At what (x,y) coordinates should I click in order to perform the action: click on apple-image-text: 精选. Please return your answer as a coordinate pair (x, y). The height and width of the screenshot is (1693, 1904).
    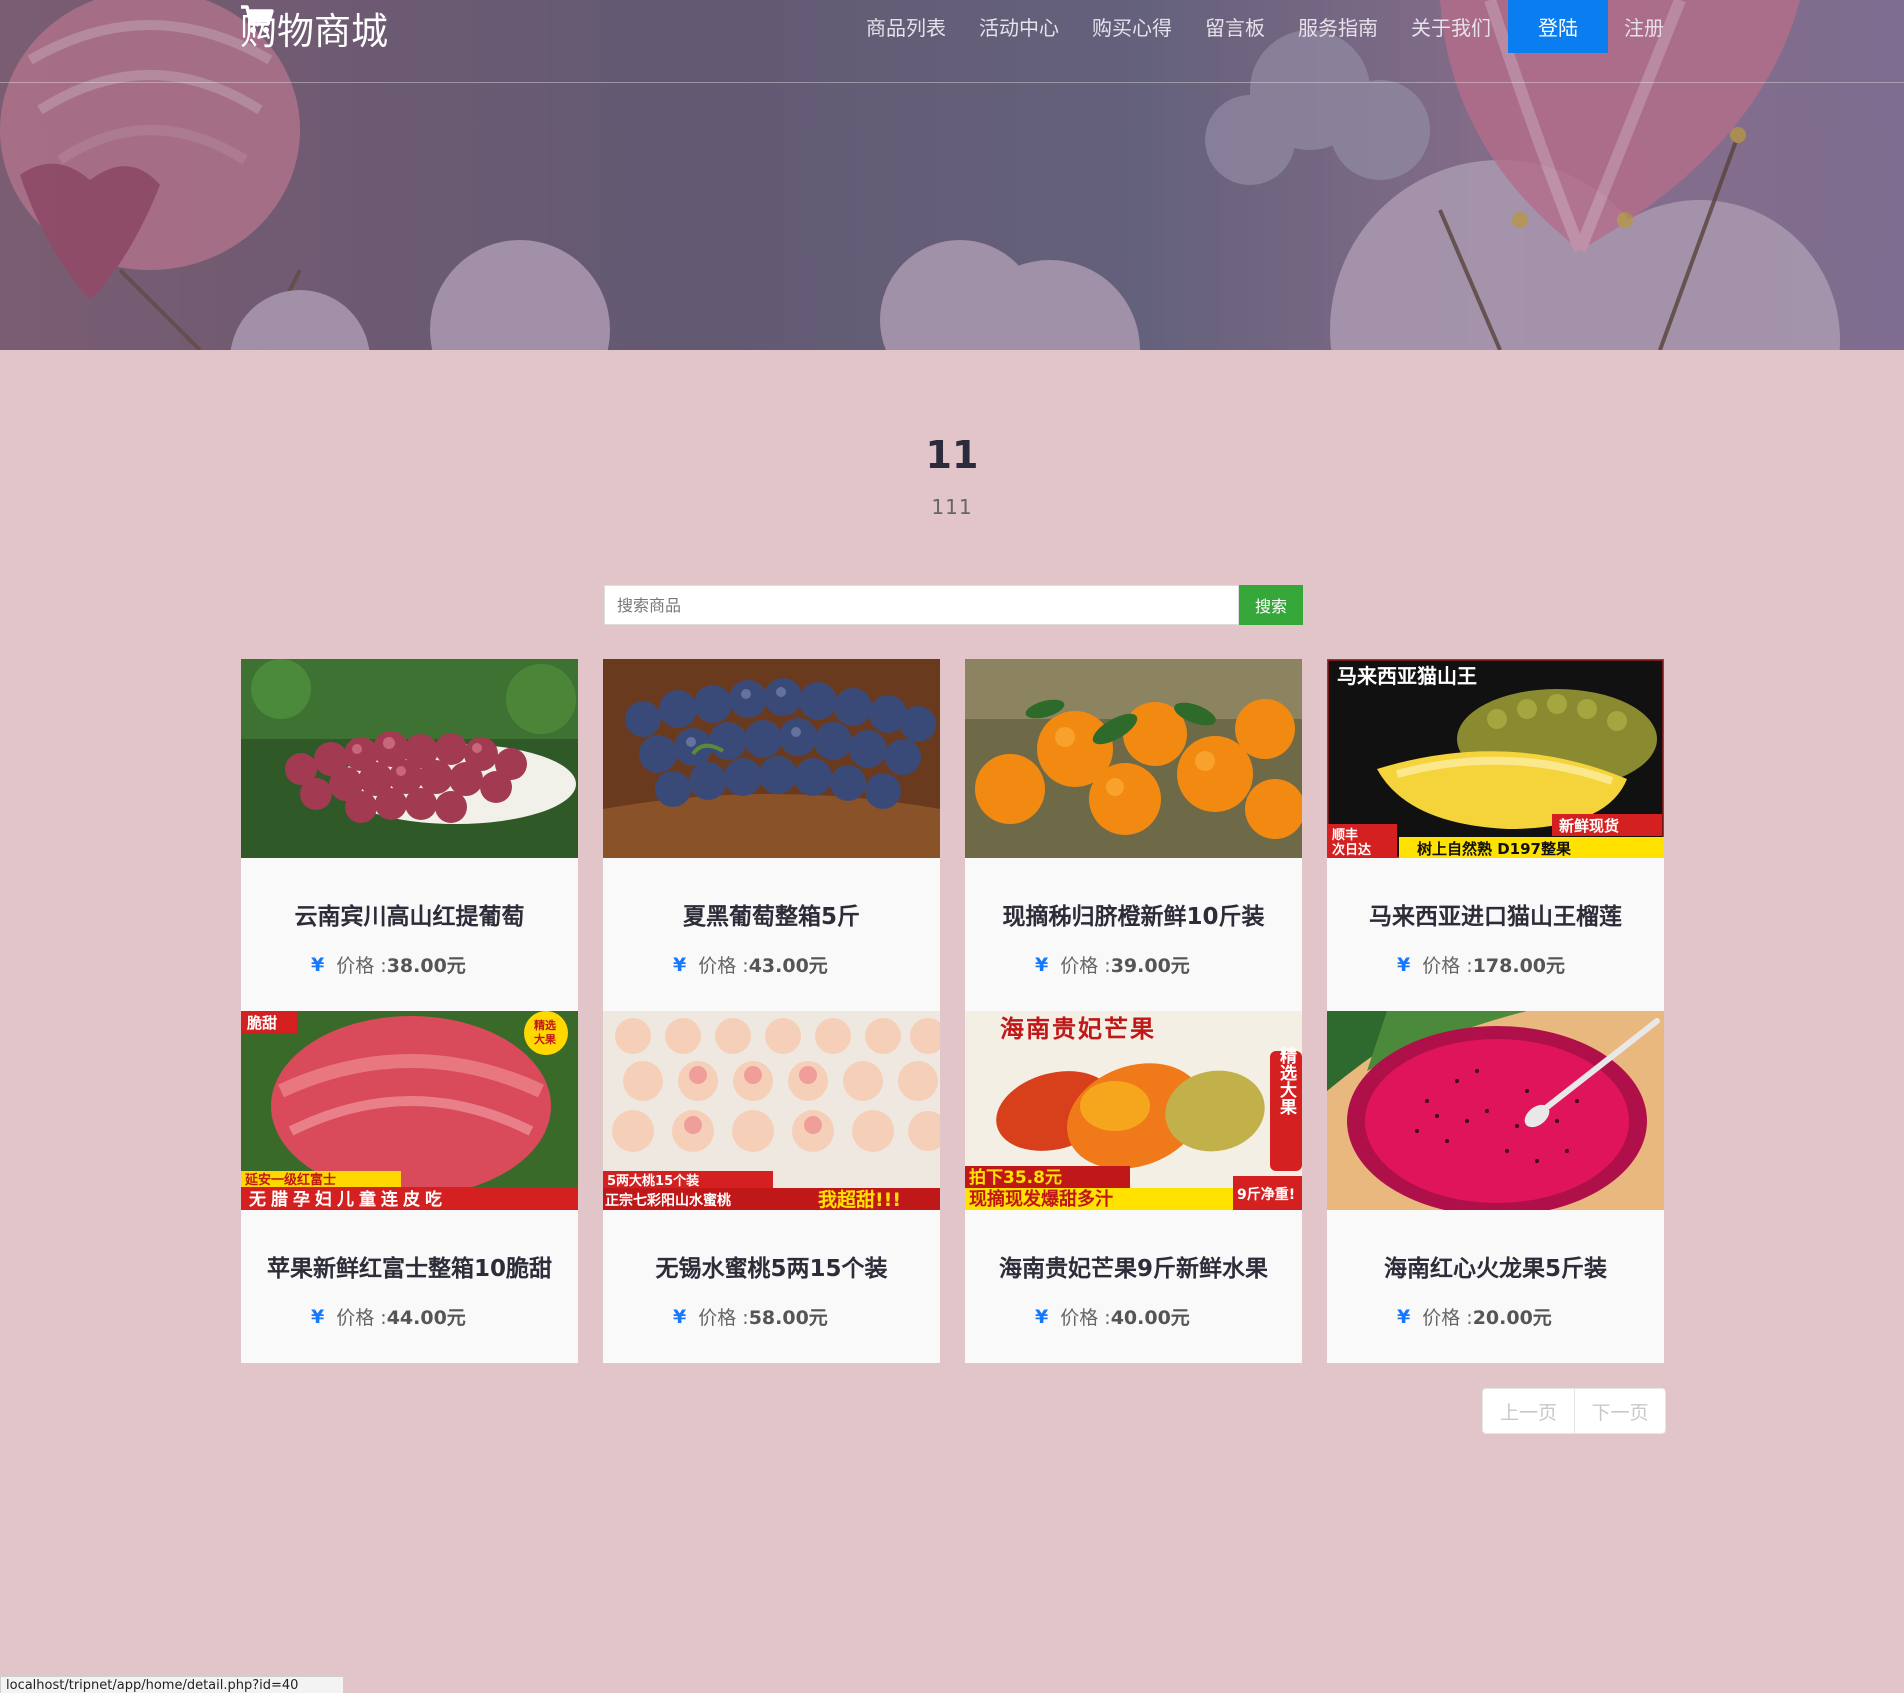
    Looking at the image, I should click on (545, 1025).